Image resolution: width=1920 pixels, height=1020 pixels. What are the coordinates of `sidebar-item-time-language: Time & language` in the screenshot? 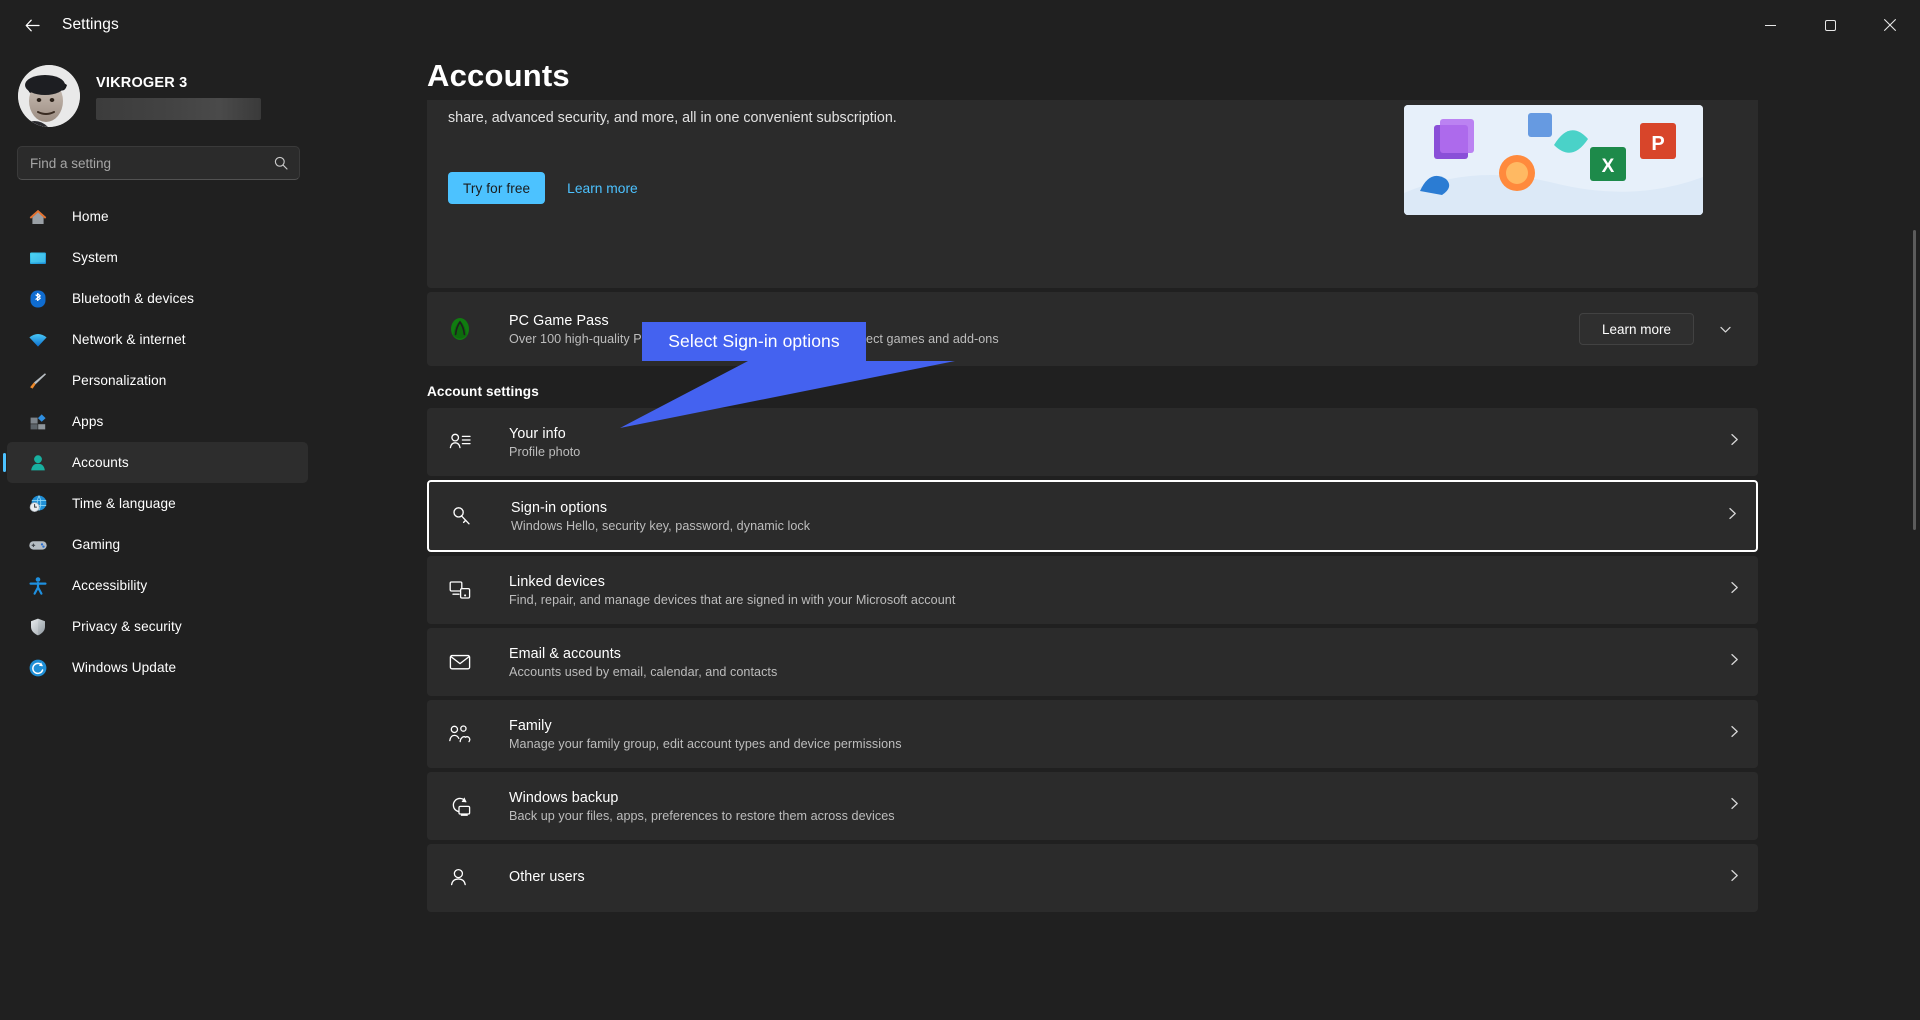 It's located at (157, 503).